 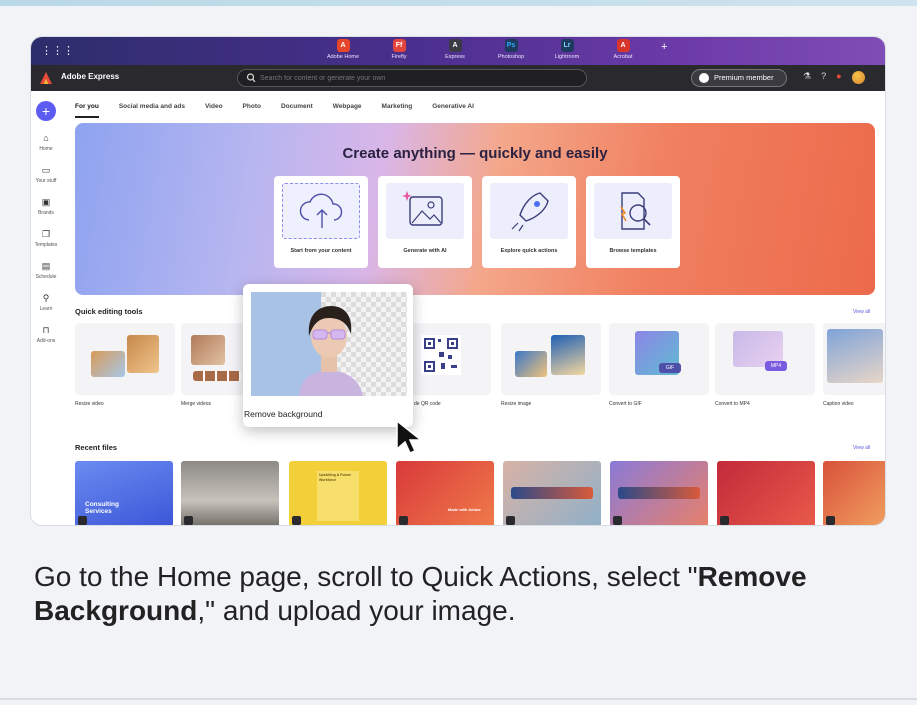 I want to click on top-accent-strip, so click(x=458, y=3).